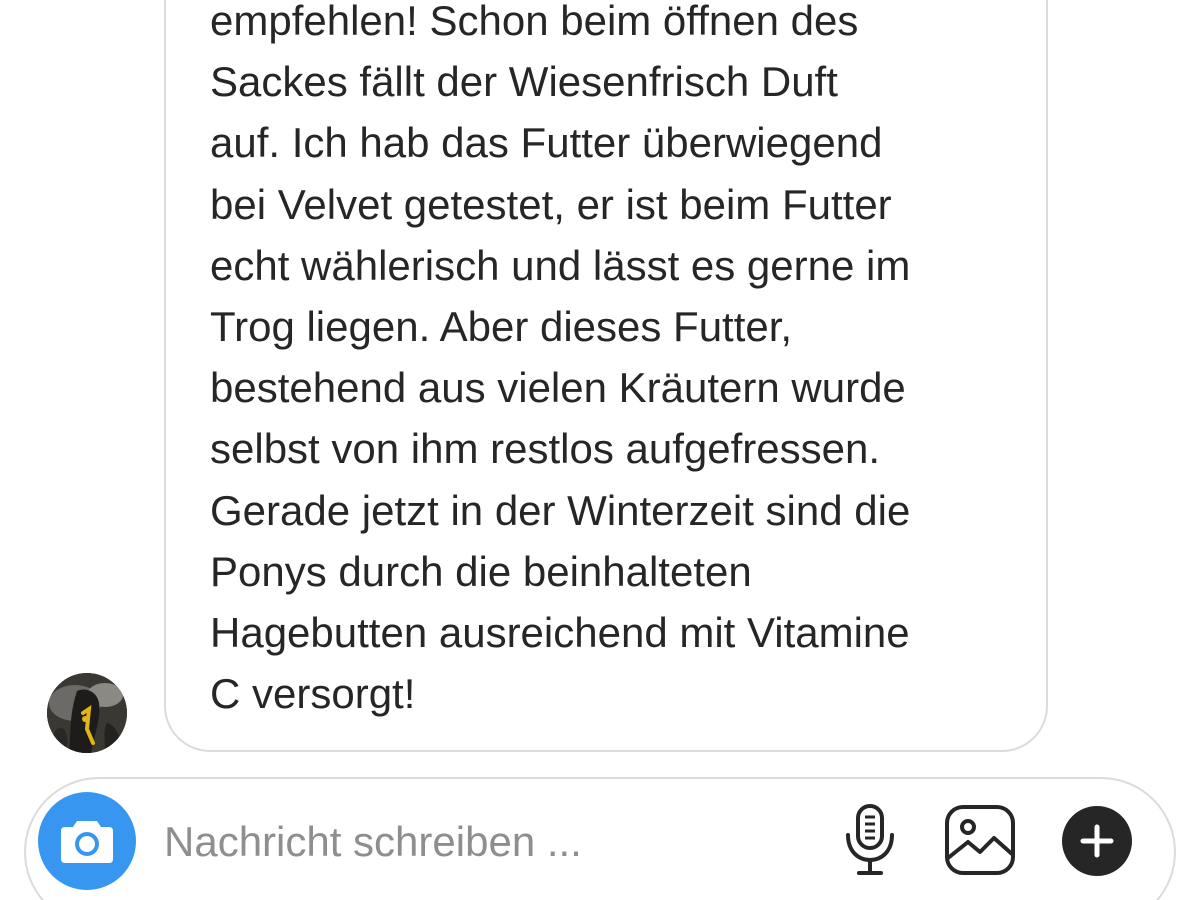  What do you see at coordinates (551, 204) in the screenshot?
I see `message-line: bei Velvet getestet, er ist beim Futter` at bounding box center [551, 204].